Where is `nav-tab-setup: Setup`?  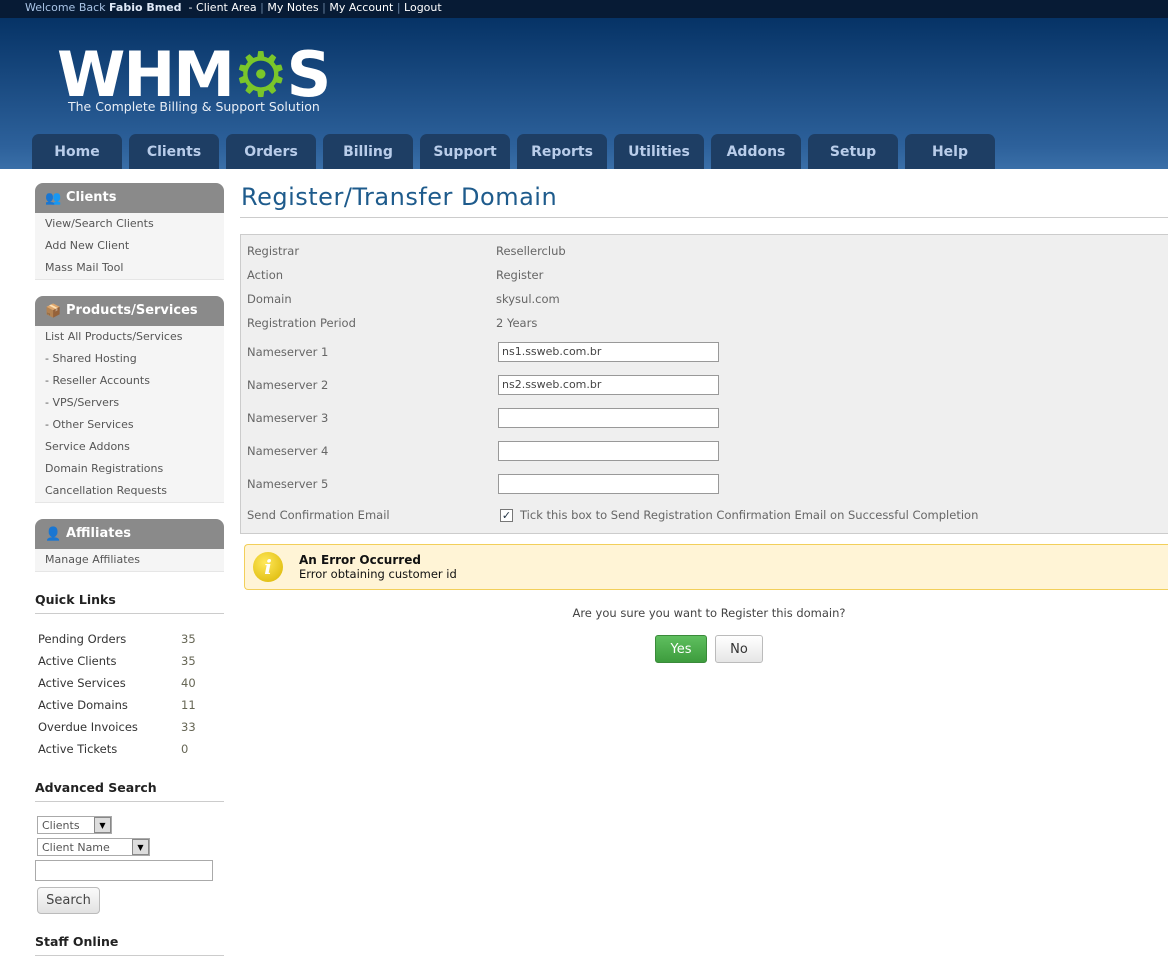 nav-tab-setup: Setup is located at coordinates (853, 151).